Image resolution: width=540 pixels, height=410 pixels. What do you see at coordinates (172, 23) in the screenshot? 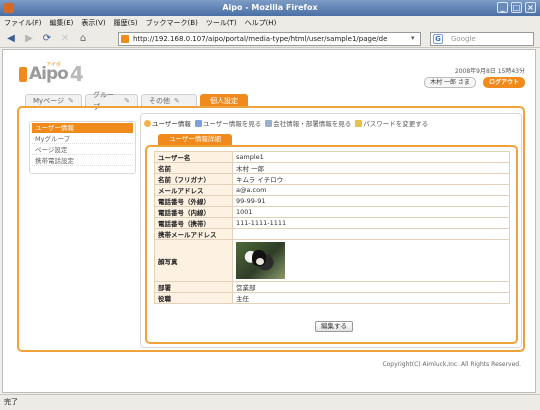
I see `menu-bookmarks: ブックマーク(B)` at bounding box center [172, 23].